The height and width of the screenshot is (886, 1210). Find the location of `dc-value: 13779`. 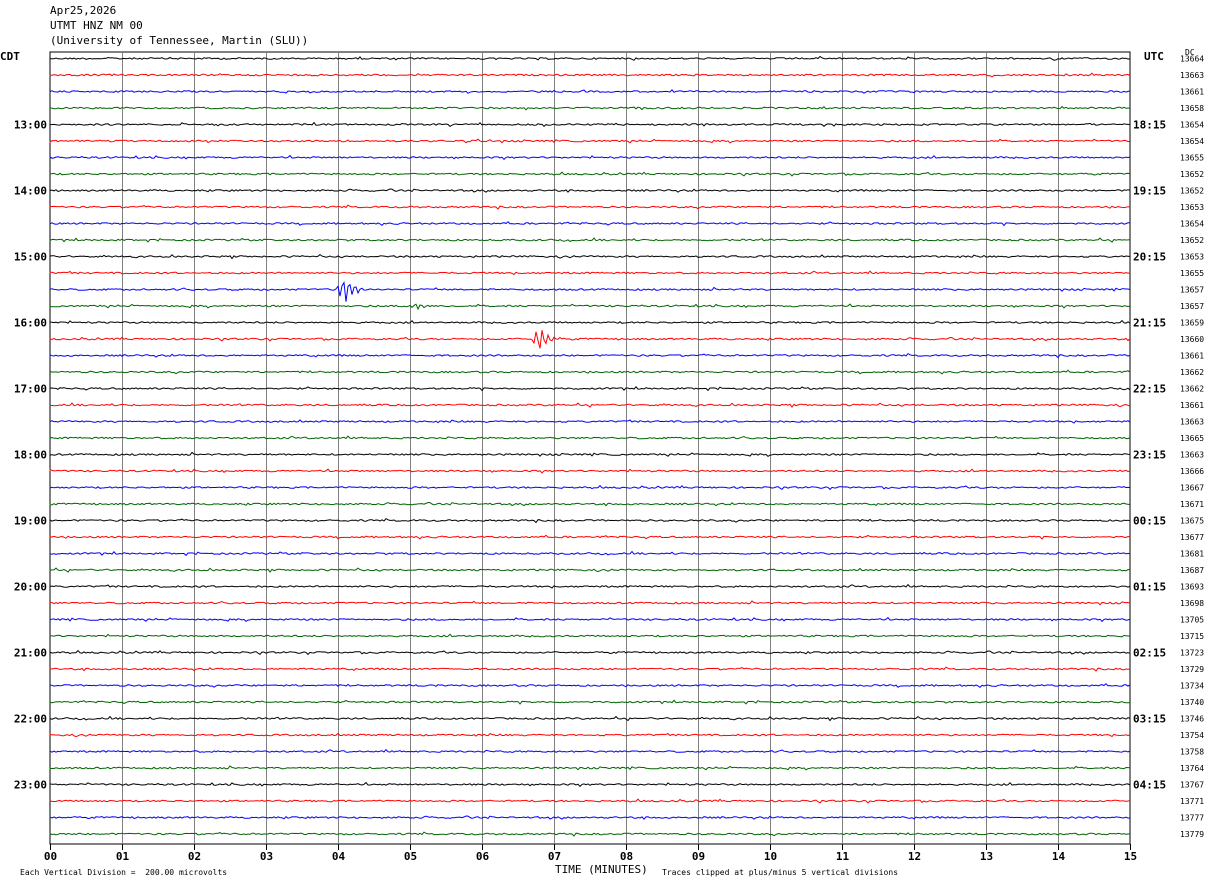

dc-value: 13779 is located at coordinates (1192, 834).